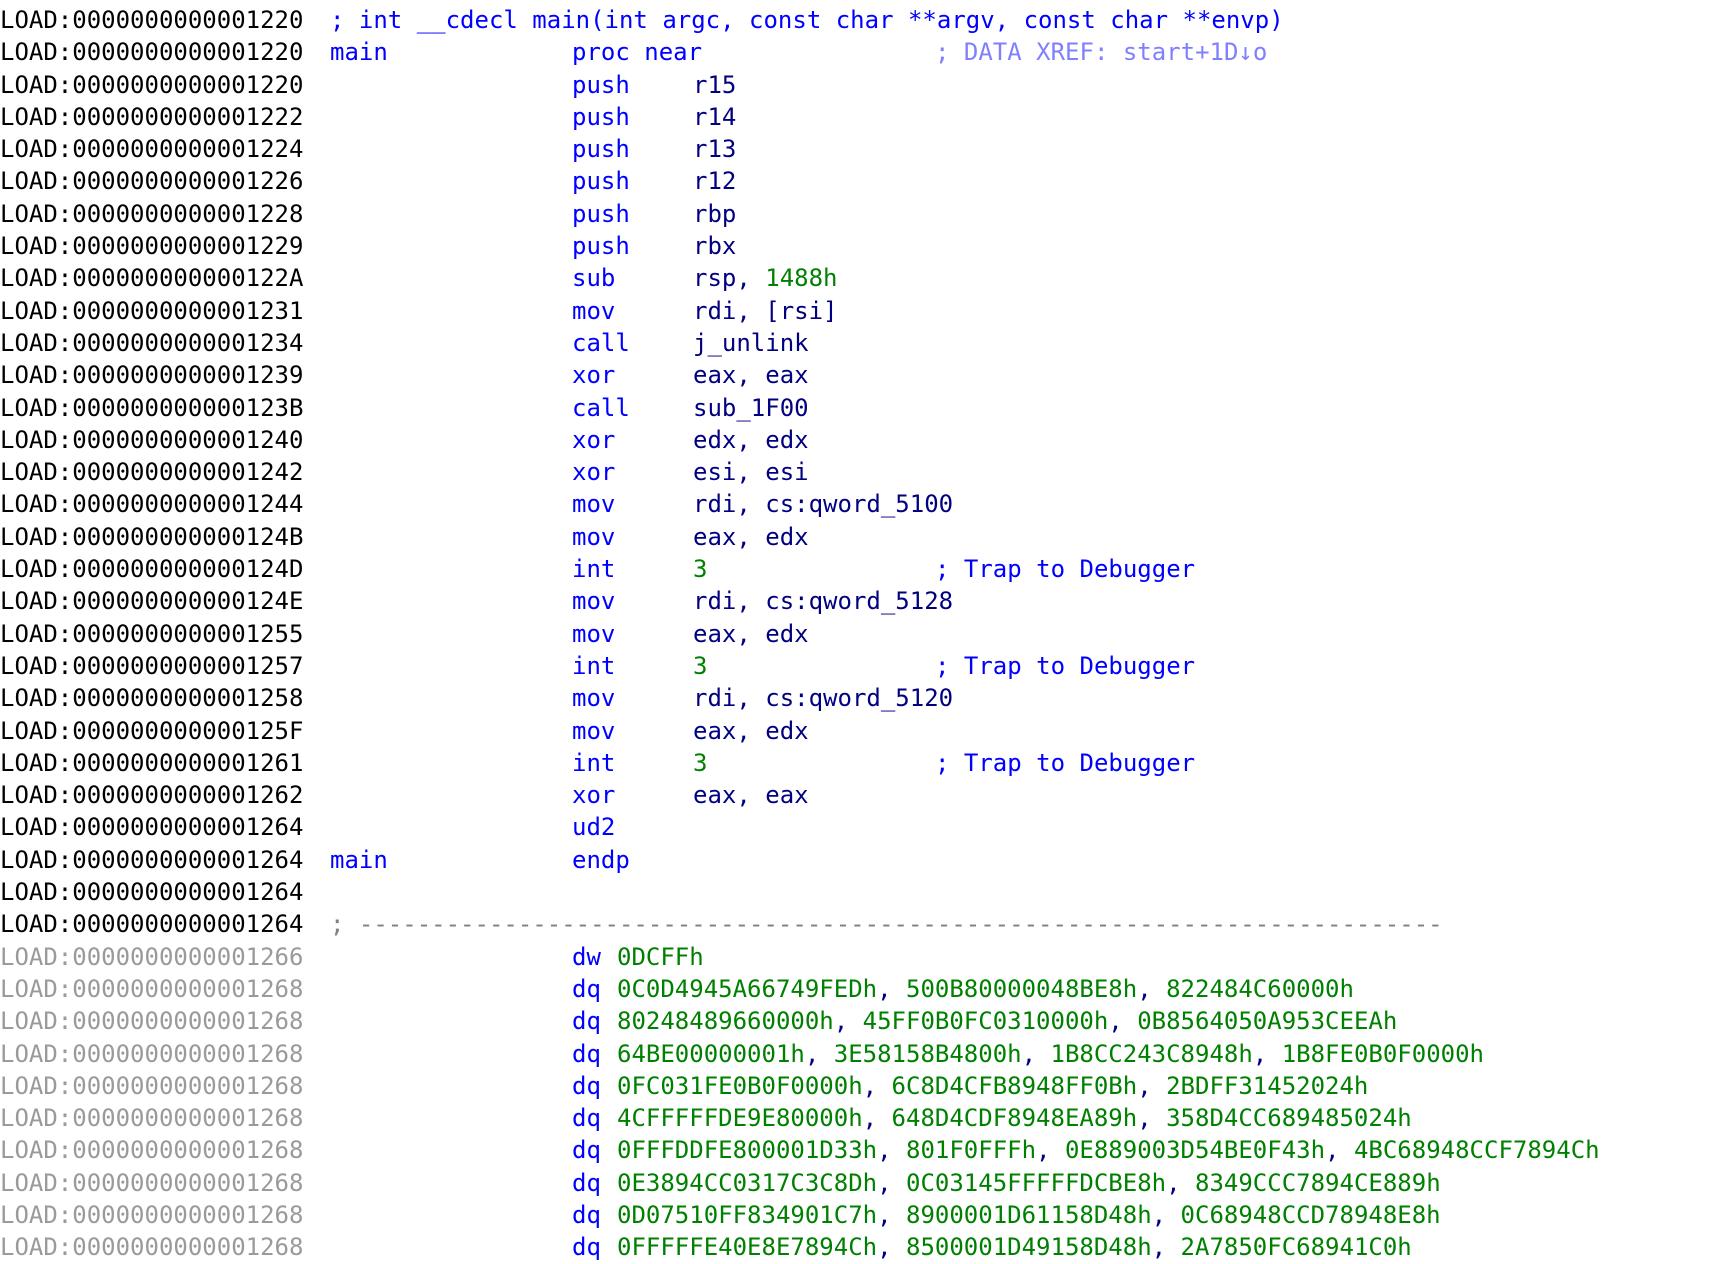 This screenshot has width=1714, height=1264. I want to click on listing-line: LOAD:0000000000001264, so click(857, 892).